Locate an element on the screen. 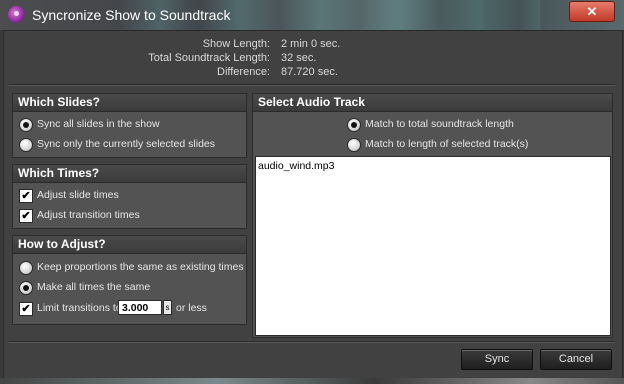 The height and width of the screenshot is (384, 624). soundtrack-length-value: 32 sec. is located at coordinates (299, 58).